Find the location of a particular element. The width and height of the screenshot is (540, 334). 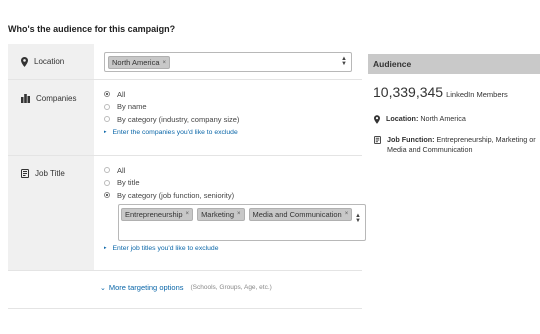

divider is located at coordinates (185, 308).